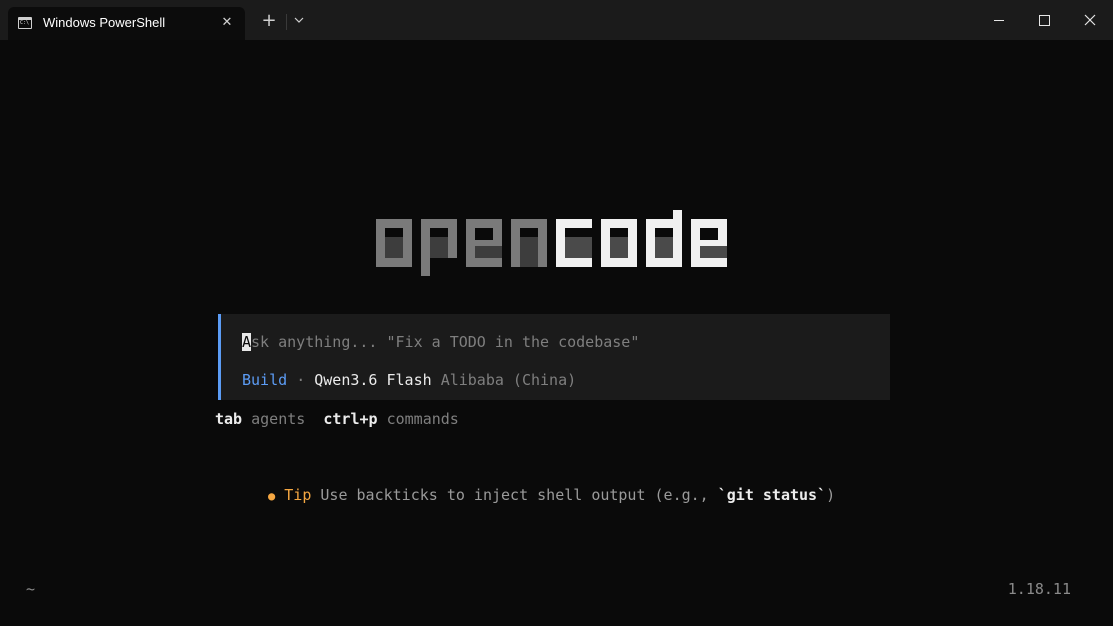 This screenshot has height=626, width=1113. What do you see at coordinates (104, 22) in the screenshot?
I see `tab-title: Windows PowerShell` at bounding box center [104, 22].